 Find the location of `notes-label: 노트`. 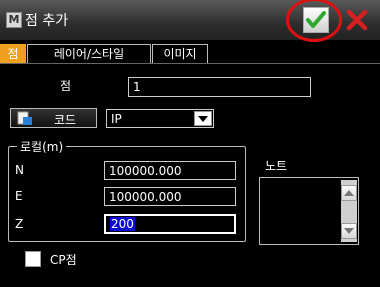

notes-label: 노트 is located at coordinates (276, 166).